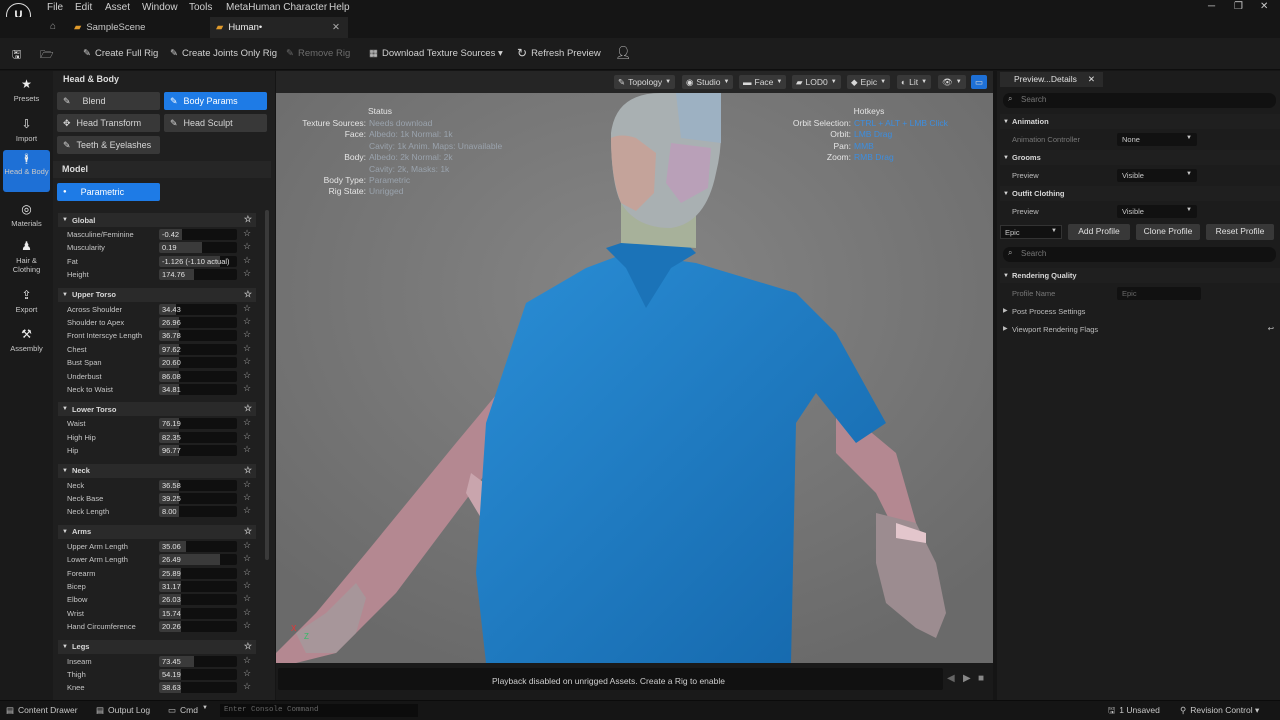  Describe the element at coordinates (339, 7) in the screenshot. I see `menu-help: Help` at that location.